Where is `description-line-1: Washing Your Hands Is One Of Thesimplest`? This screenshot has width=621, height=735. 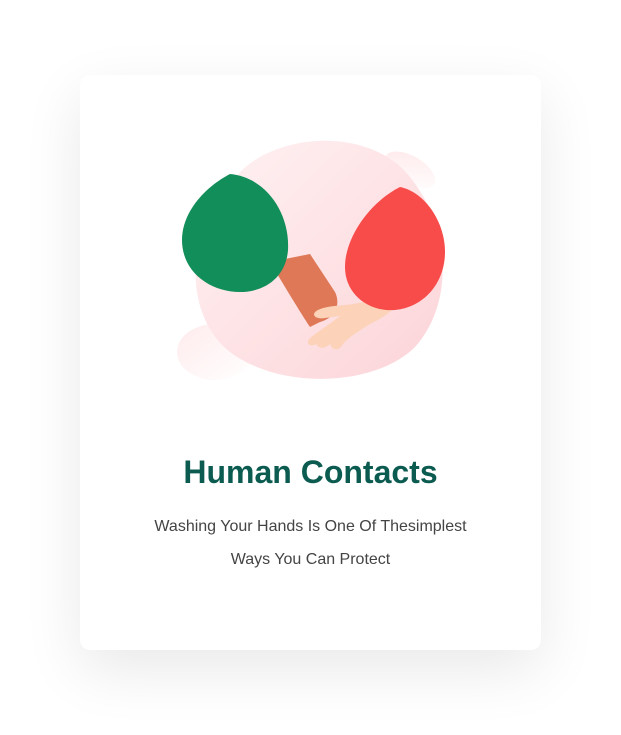 description-line-1: Washing Your Hands Is One Of Thesimplest is located at coordinates (310, 526).